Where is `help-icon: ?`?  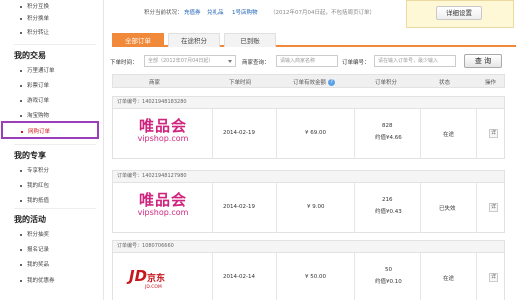
help-icon: ? is located at coordinates (332, 82).